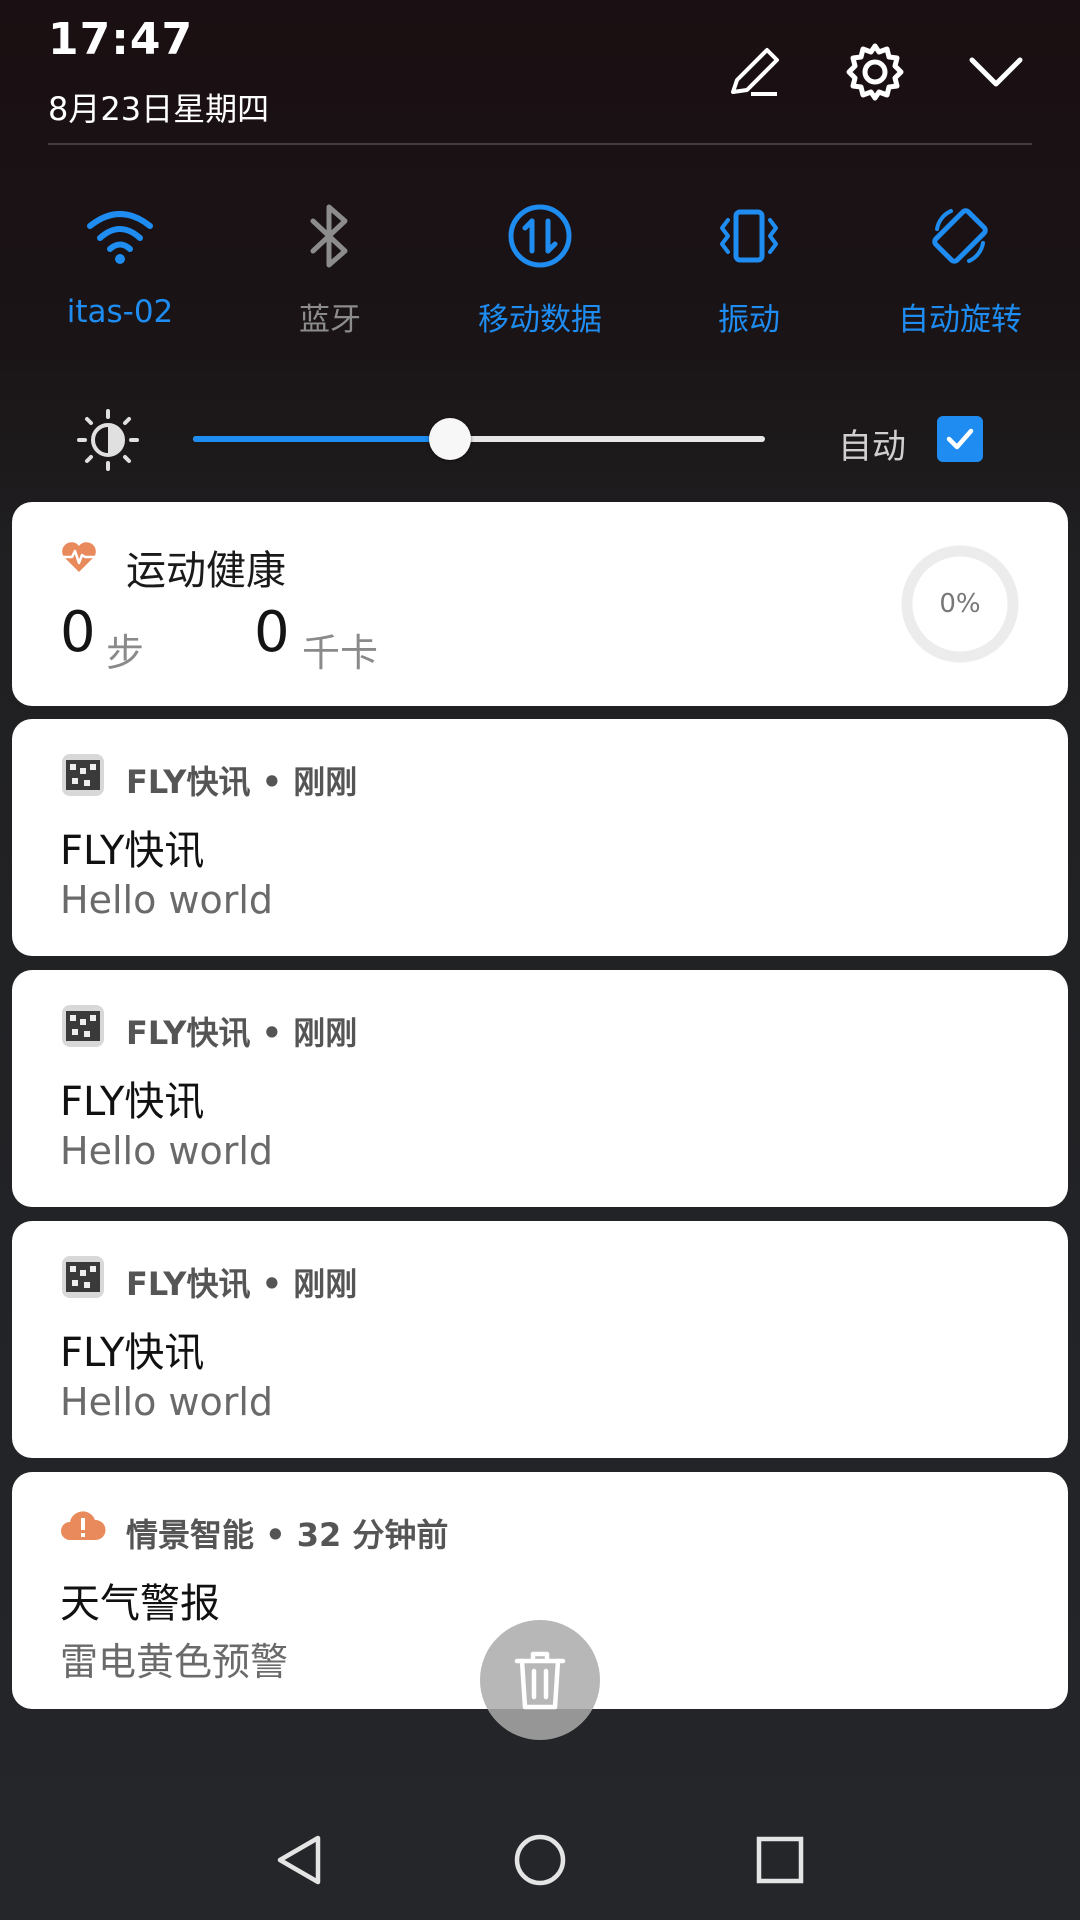 The height and width of the screenshot is (1920, 1080). I want to click on clock-time: 17:47, so click(121, 39).